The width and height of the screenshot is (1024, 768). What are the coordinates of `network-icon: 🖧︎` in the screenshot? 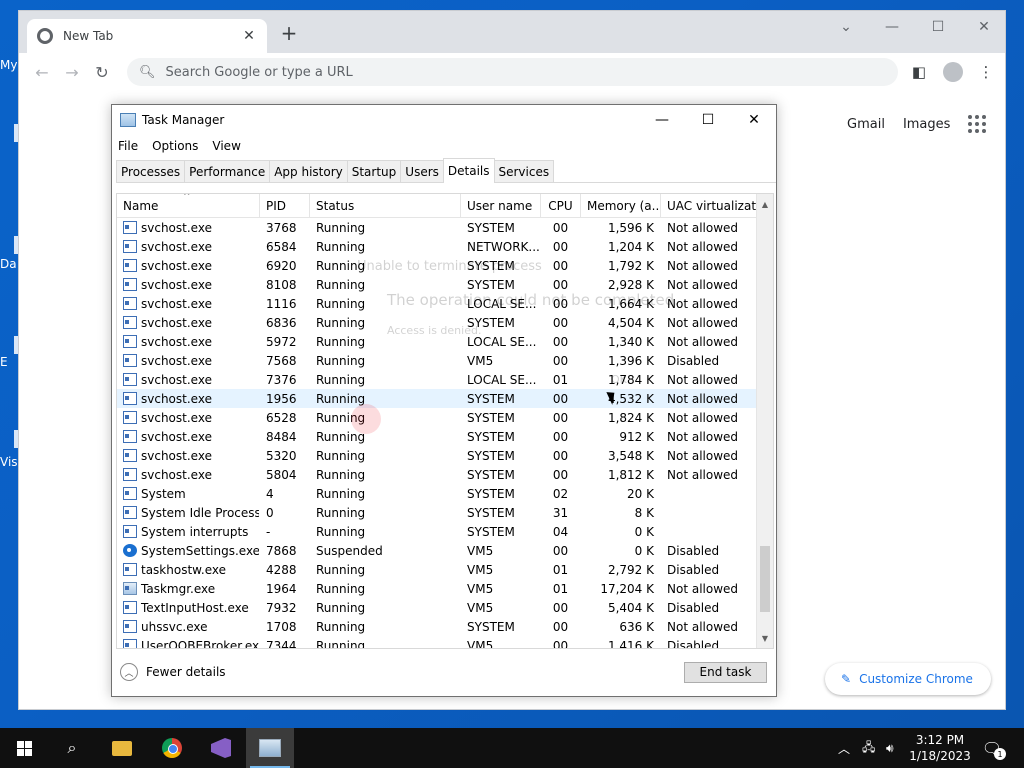 It's located at (868, 748).